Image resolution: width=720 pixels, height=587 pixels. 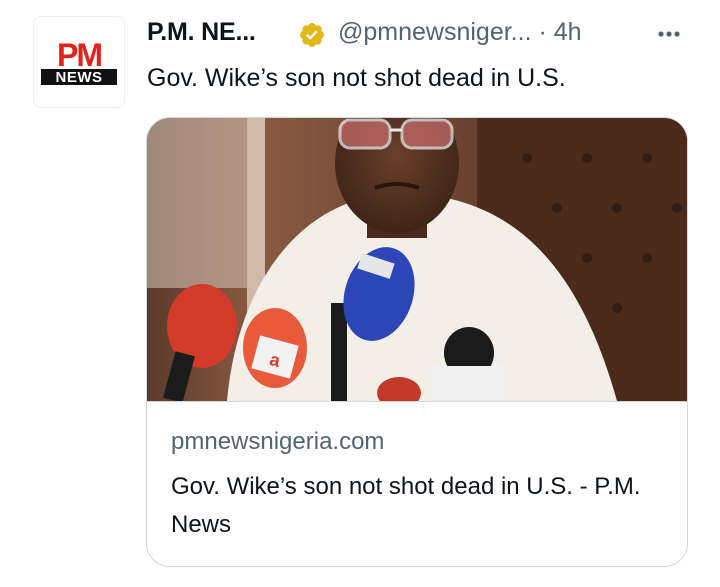 I want to click on avatar: PM NEWS, so click(x=79, y=62).